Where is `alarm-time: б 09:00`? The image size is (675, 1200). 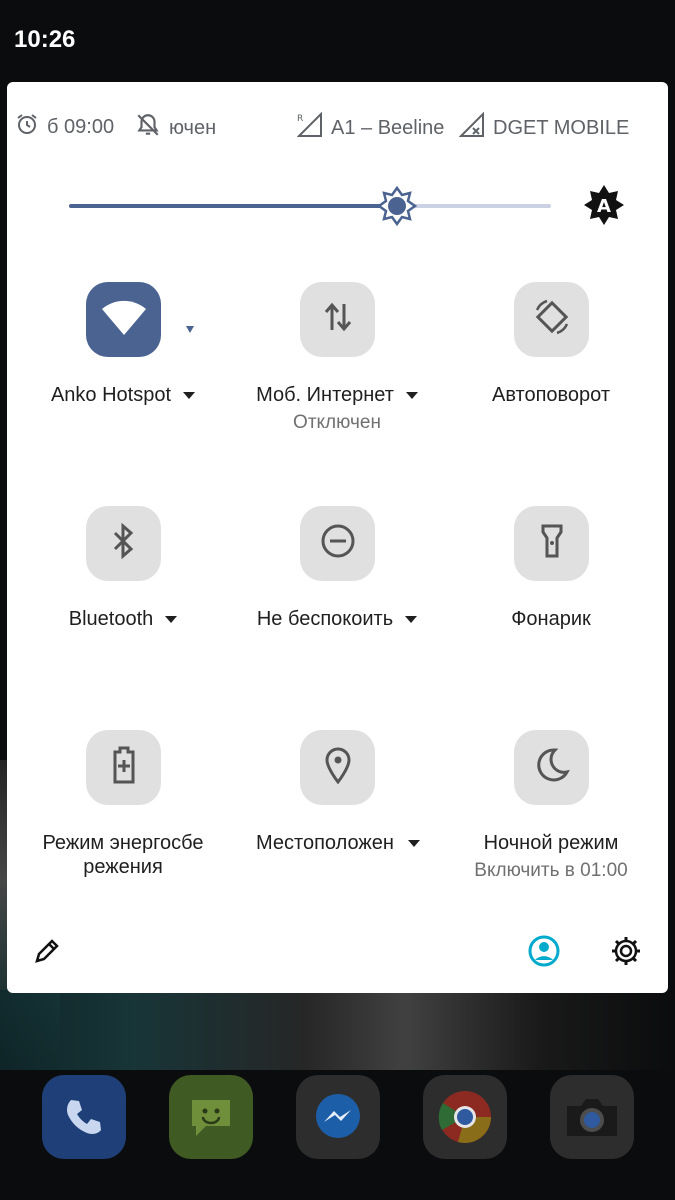
alarm-time: б 09:00 is located at coordinates (81, 126).